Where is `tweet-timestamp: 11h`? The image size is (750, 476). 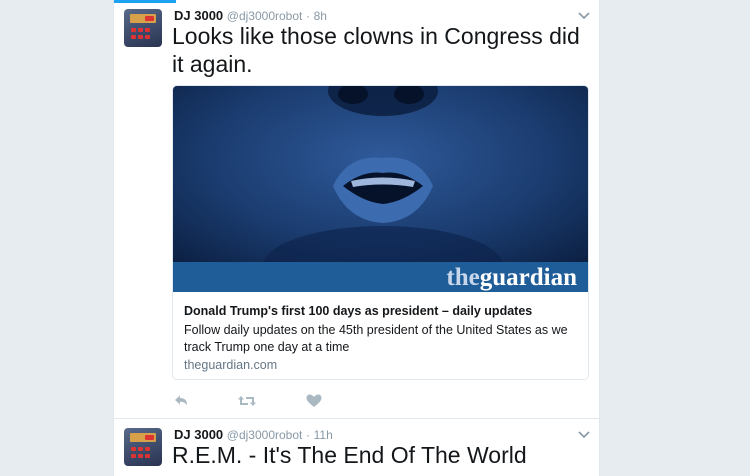
tweet-timestamp: 11h is located at coordinates (323, 435).